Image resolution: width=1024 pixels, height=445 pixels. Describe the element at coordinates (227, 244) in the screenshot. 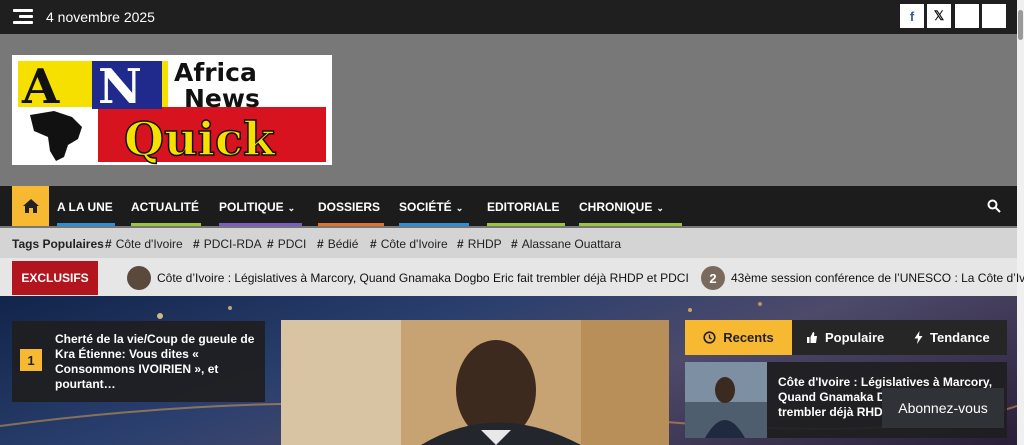

I see `tag-link: # PDCI-RDA` at that location.